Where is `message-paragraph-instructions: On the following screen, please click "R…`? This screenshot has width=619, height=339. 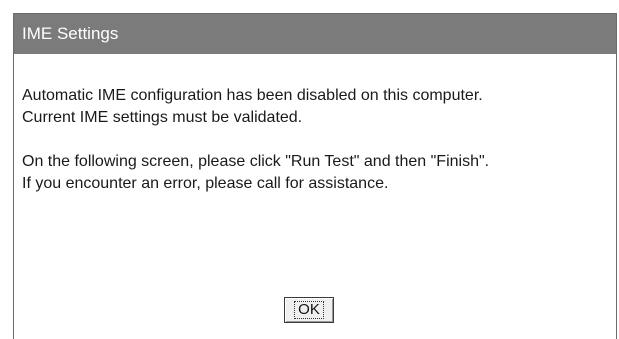 message-paragraph-instructions: On the following screen, please click "R… is located at coordinates (316, 173).